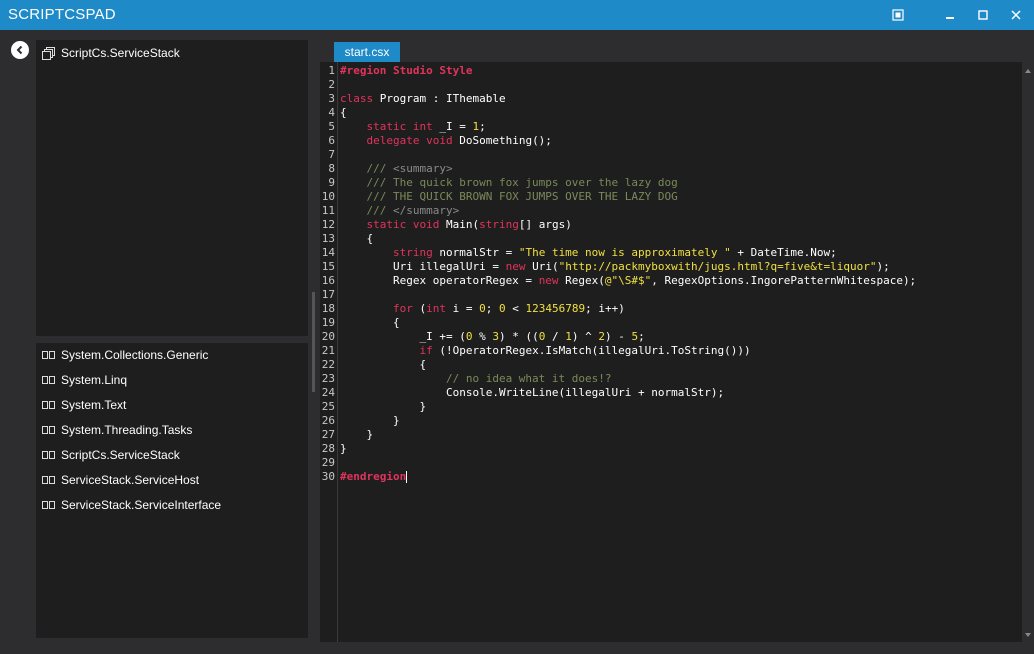 The height and width of the screenshot is (654, 1034). I want to click on code-line: /// <summary>, so click(396, 169).